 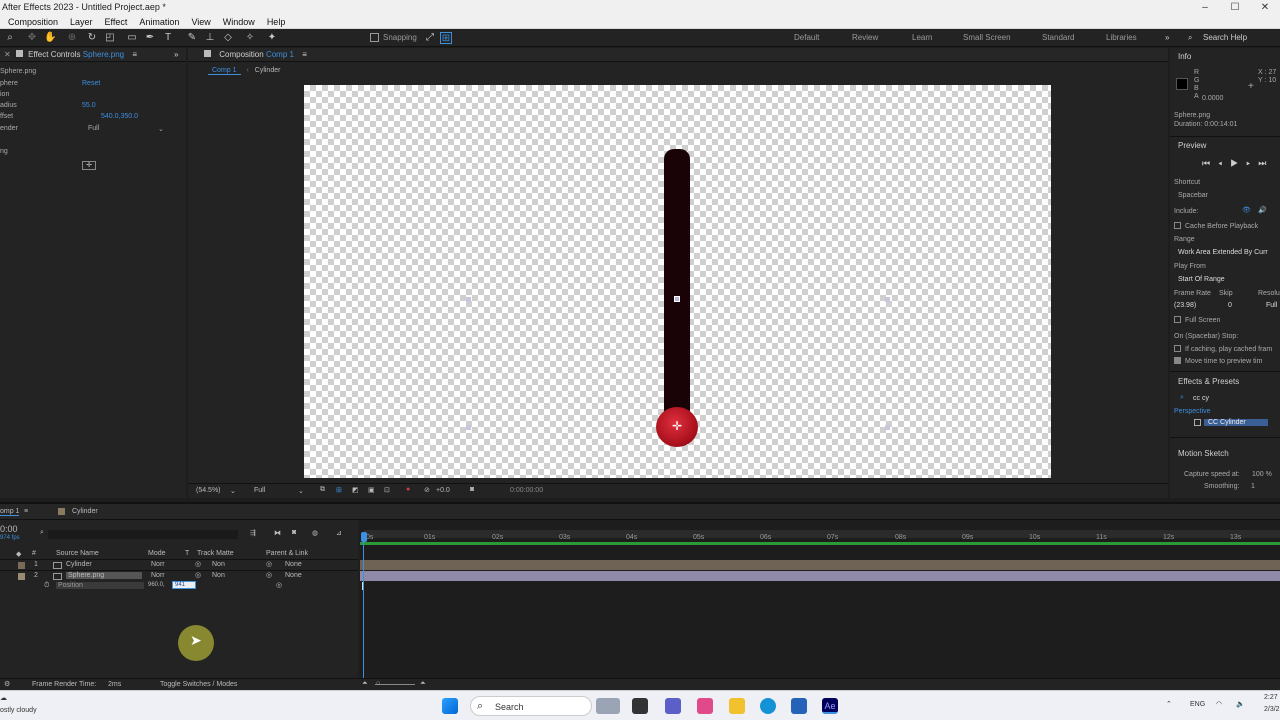 I want to click on effect-controls-layer: Sphere.png, so click(x=103, y=54).